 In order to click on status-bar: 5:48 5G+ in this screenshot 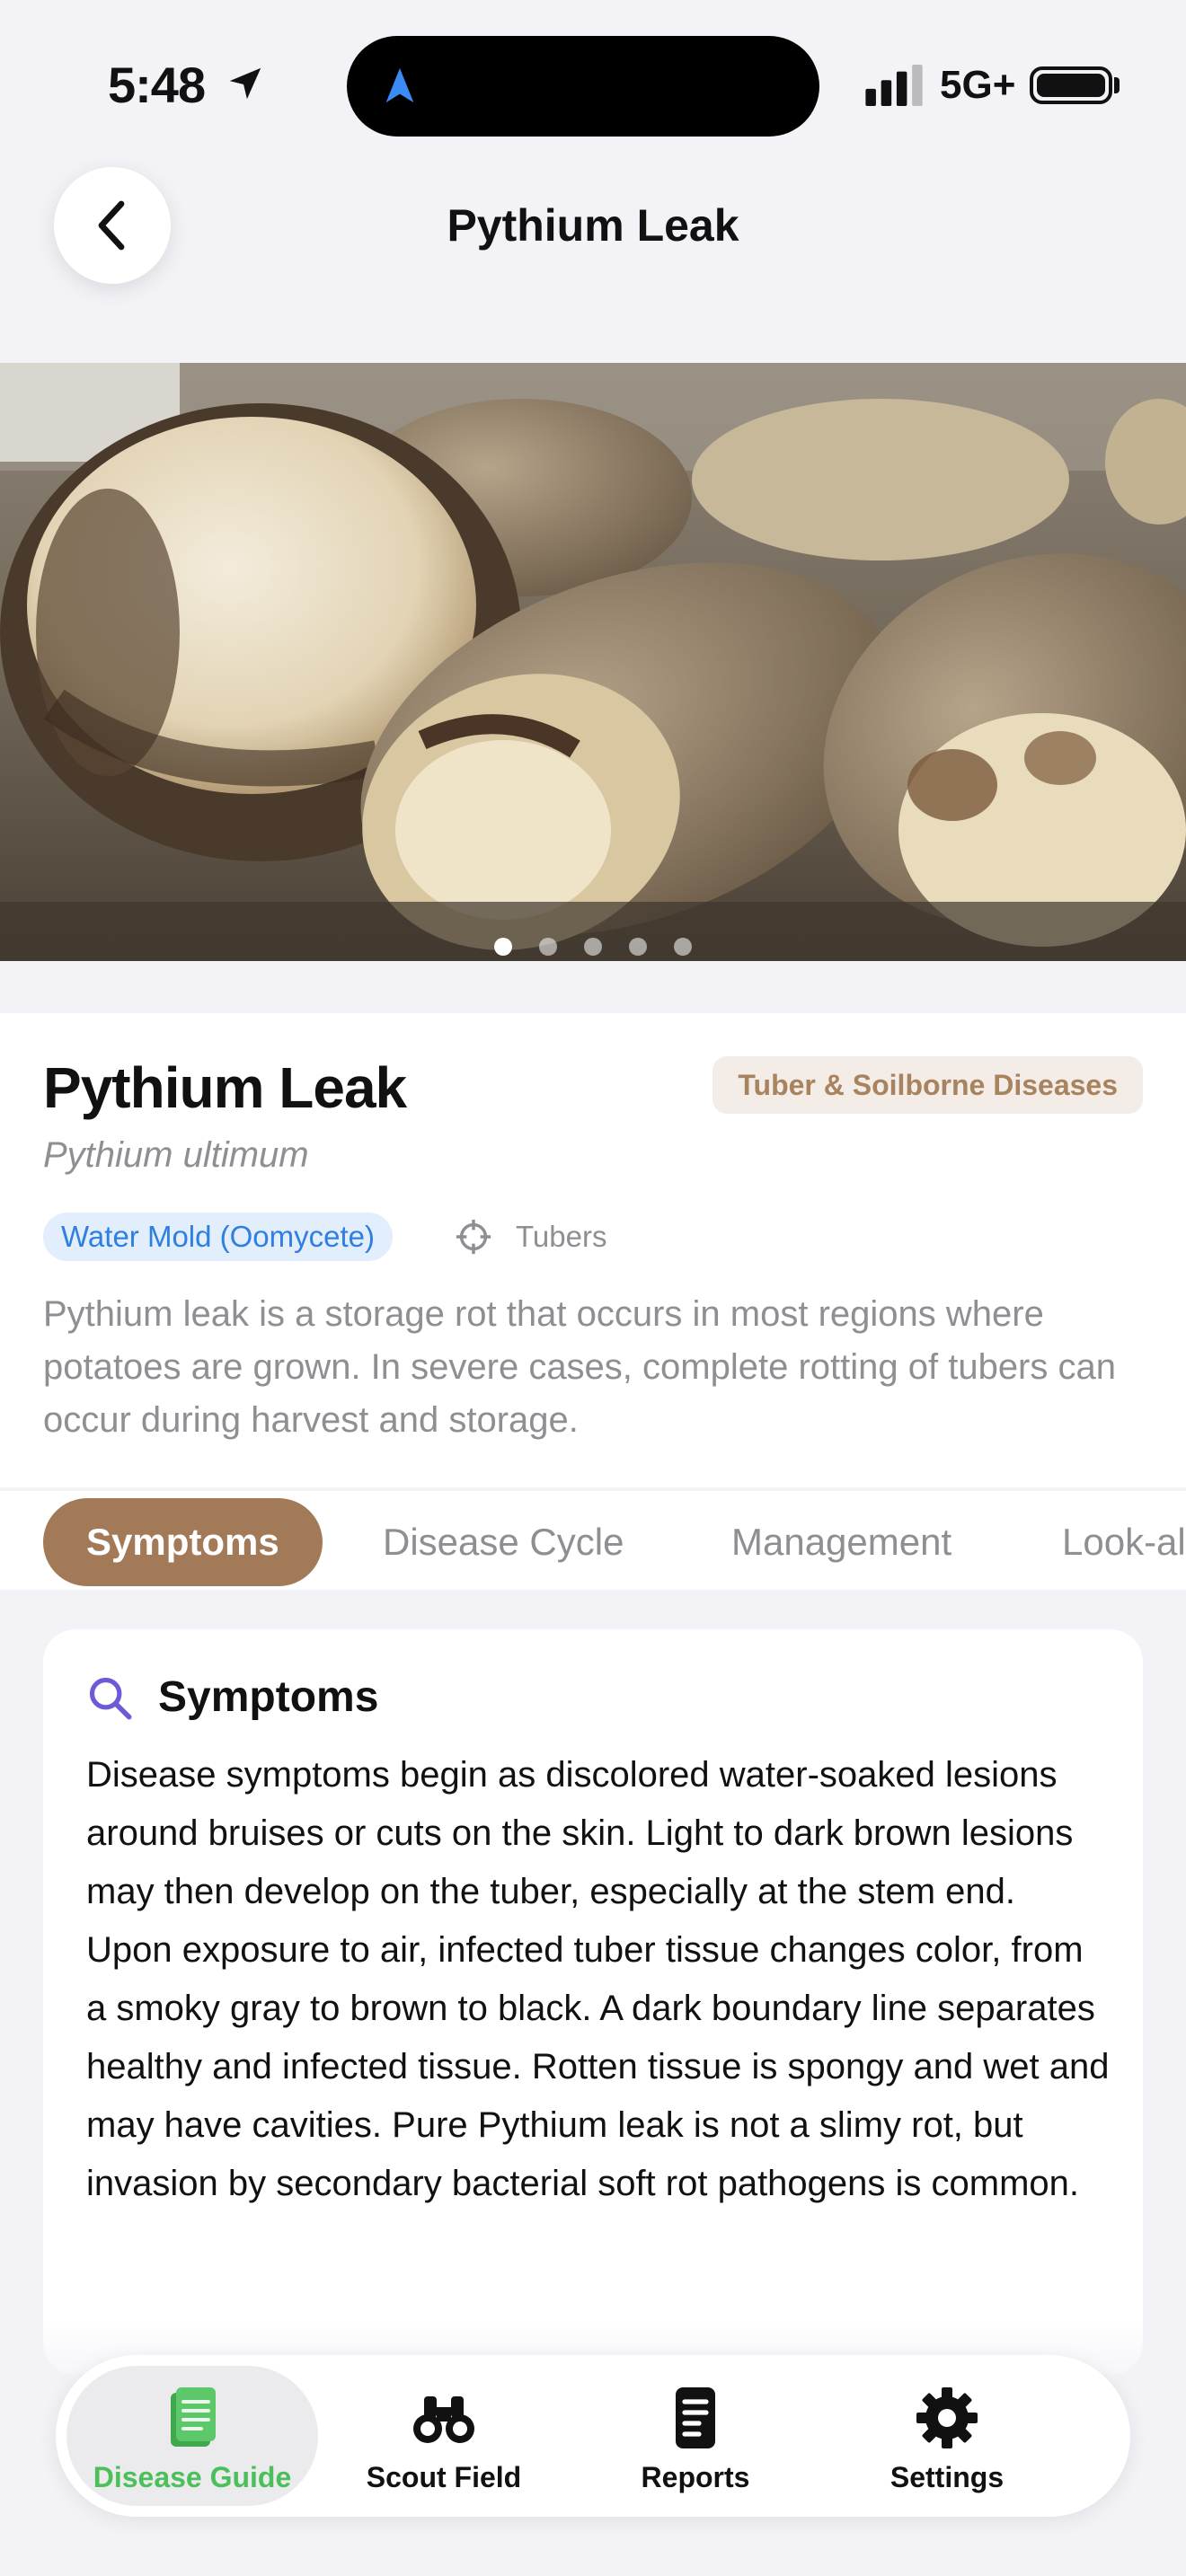, I will do `click(593, 85)`.